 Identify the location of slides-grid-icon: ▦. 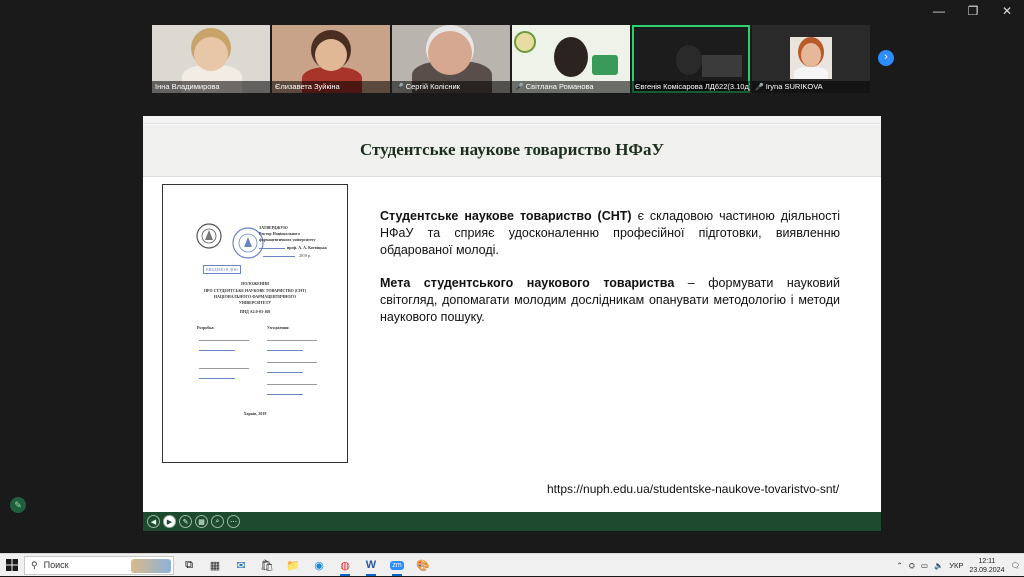
(201, 521).